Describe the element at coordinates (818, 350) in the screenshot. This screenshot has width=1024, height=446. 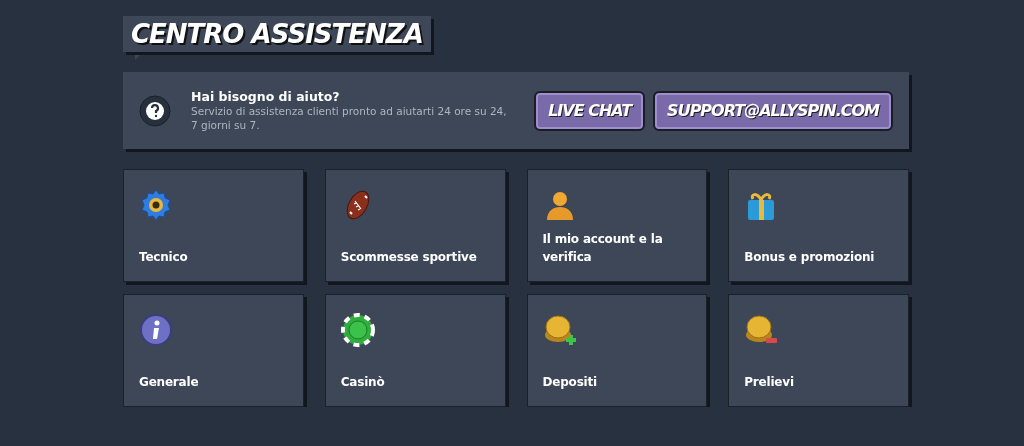
I see `category-card: Prelievi` at that location.